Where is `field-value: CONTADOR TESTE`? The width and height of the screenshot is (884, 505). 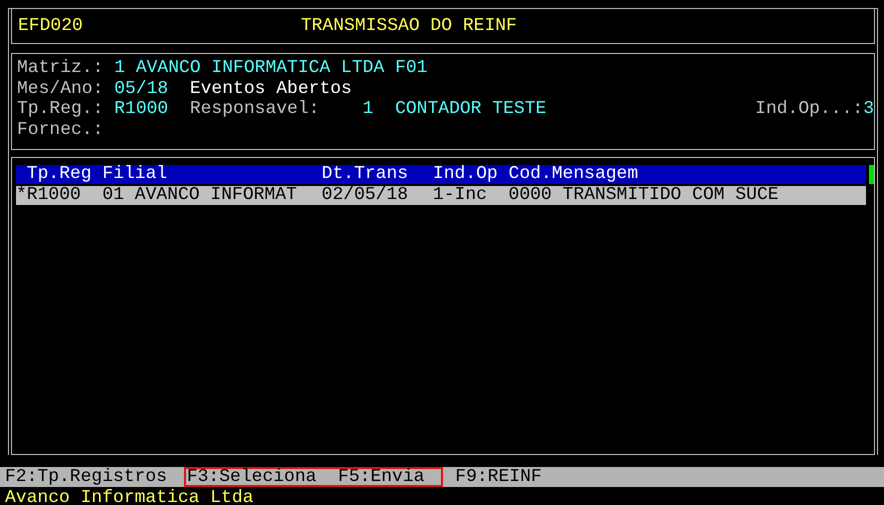
field-value: CONTADOR TESTE is located at coordinates (470, 109).